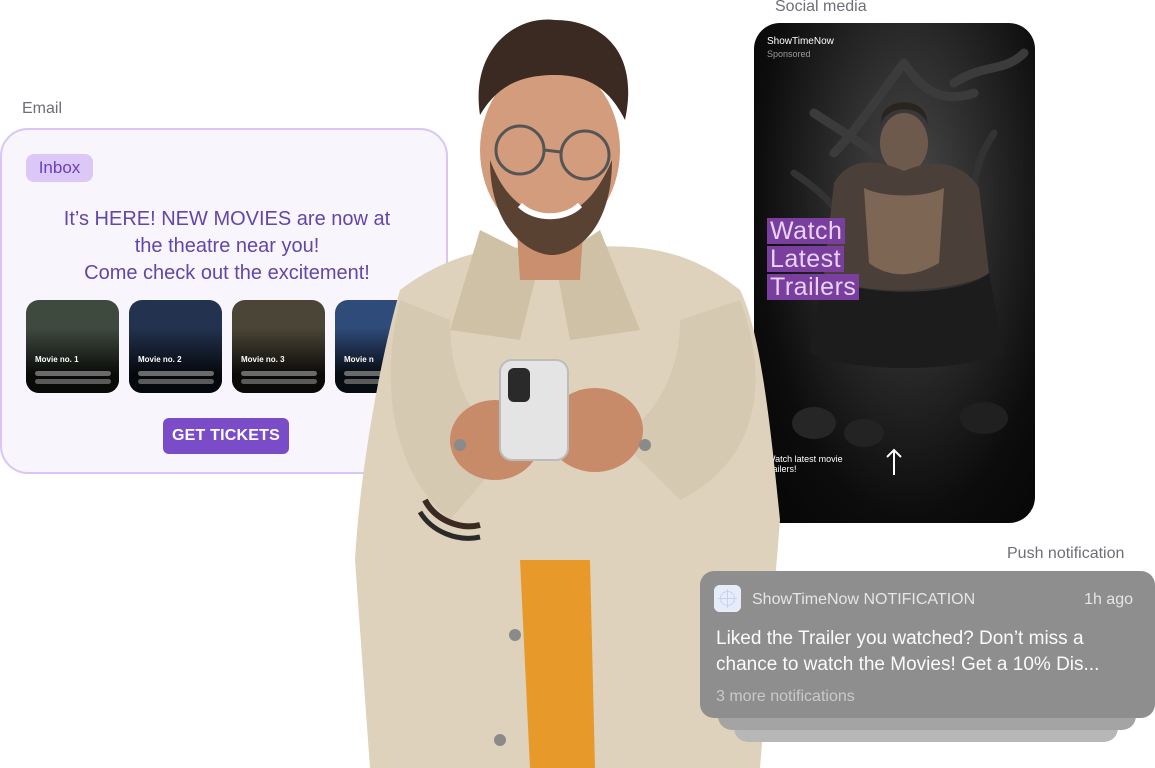 This screenshot has height=768, width=1155. What do you see at coordinates (278, 346) in the screenshot?
I see `movie-card: Movie no. 3` at bounding box center [278, 346].